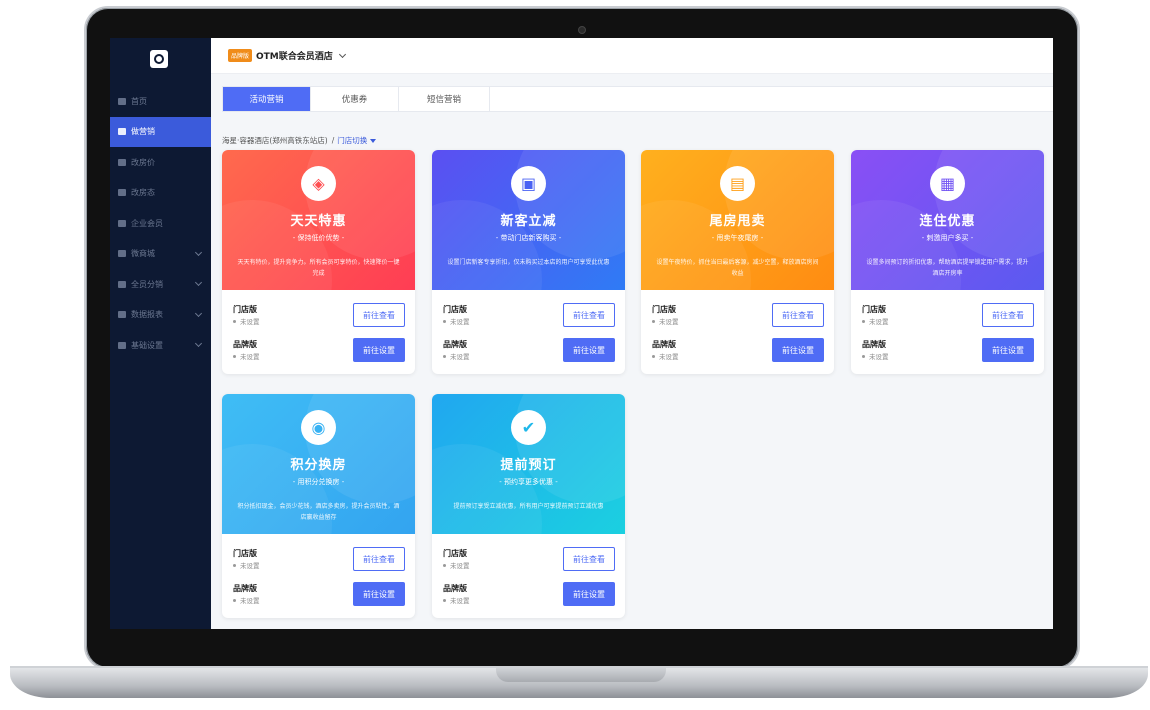 This screenshot has width=1150, height=710. I want to click on sidebar-item-price: 改房价, so click(160, 162).